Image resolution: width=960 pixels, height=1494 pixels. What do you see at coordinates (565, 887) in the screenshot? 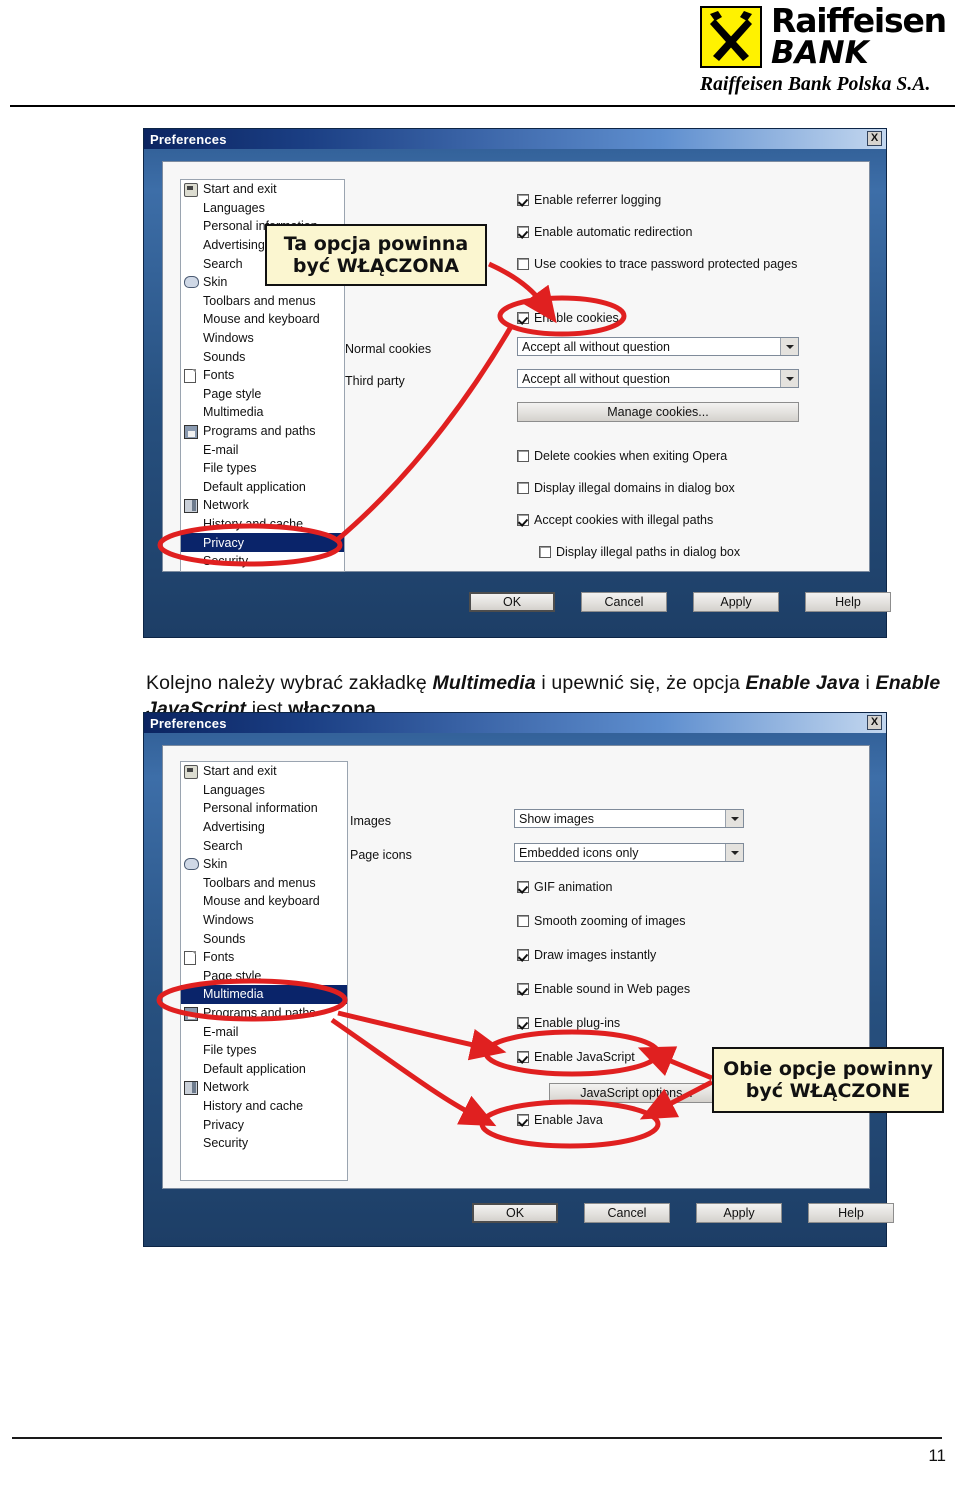
I see `checkbox-gif-animation: GIF animation` at bounding box center [565, 887].